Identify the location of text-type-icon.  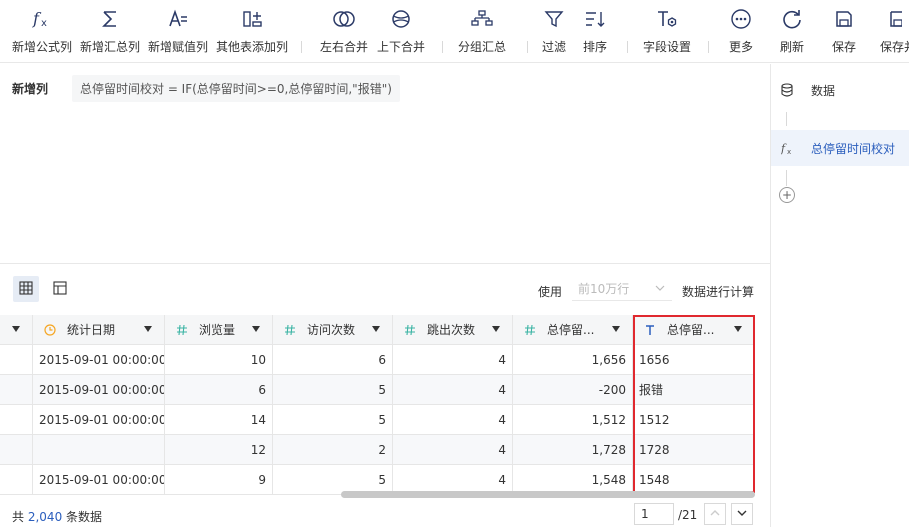
(650, 330).